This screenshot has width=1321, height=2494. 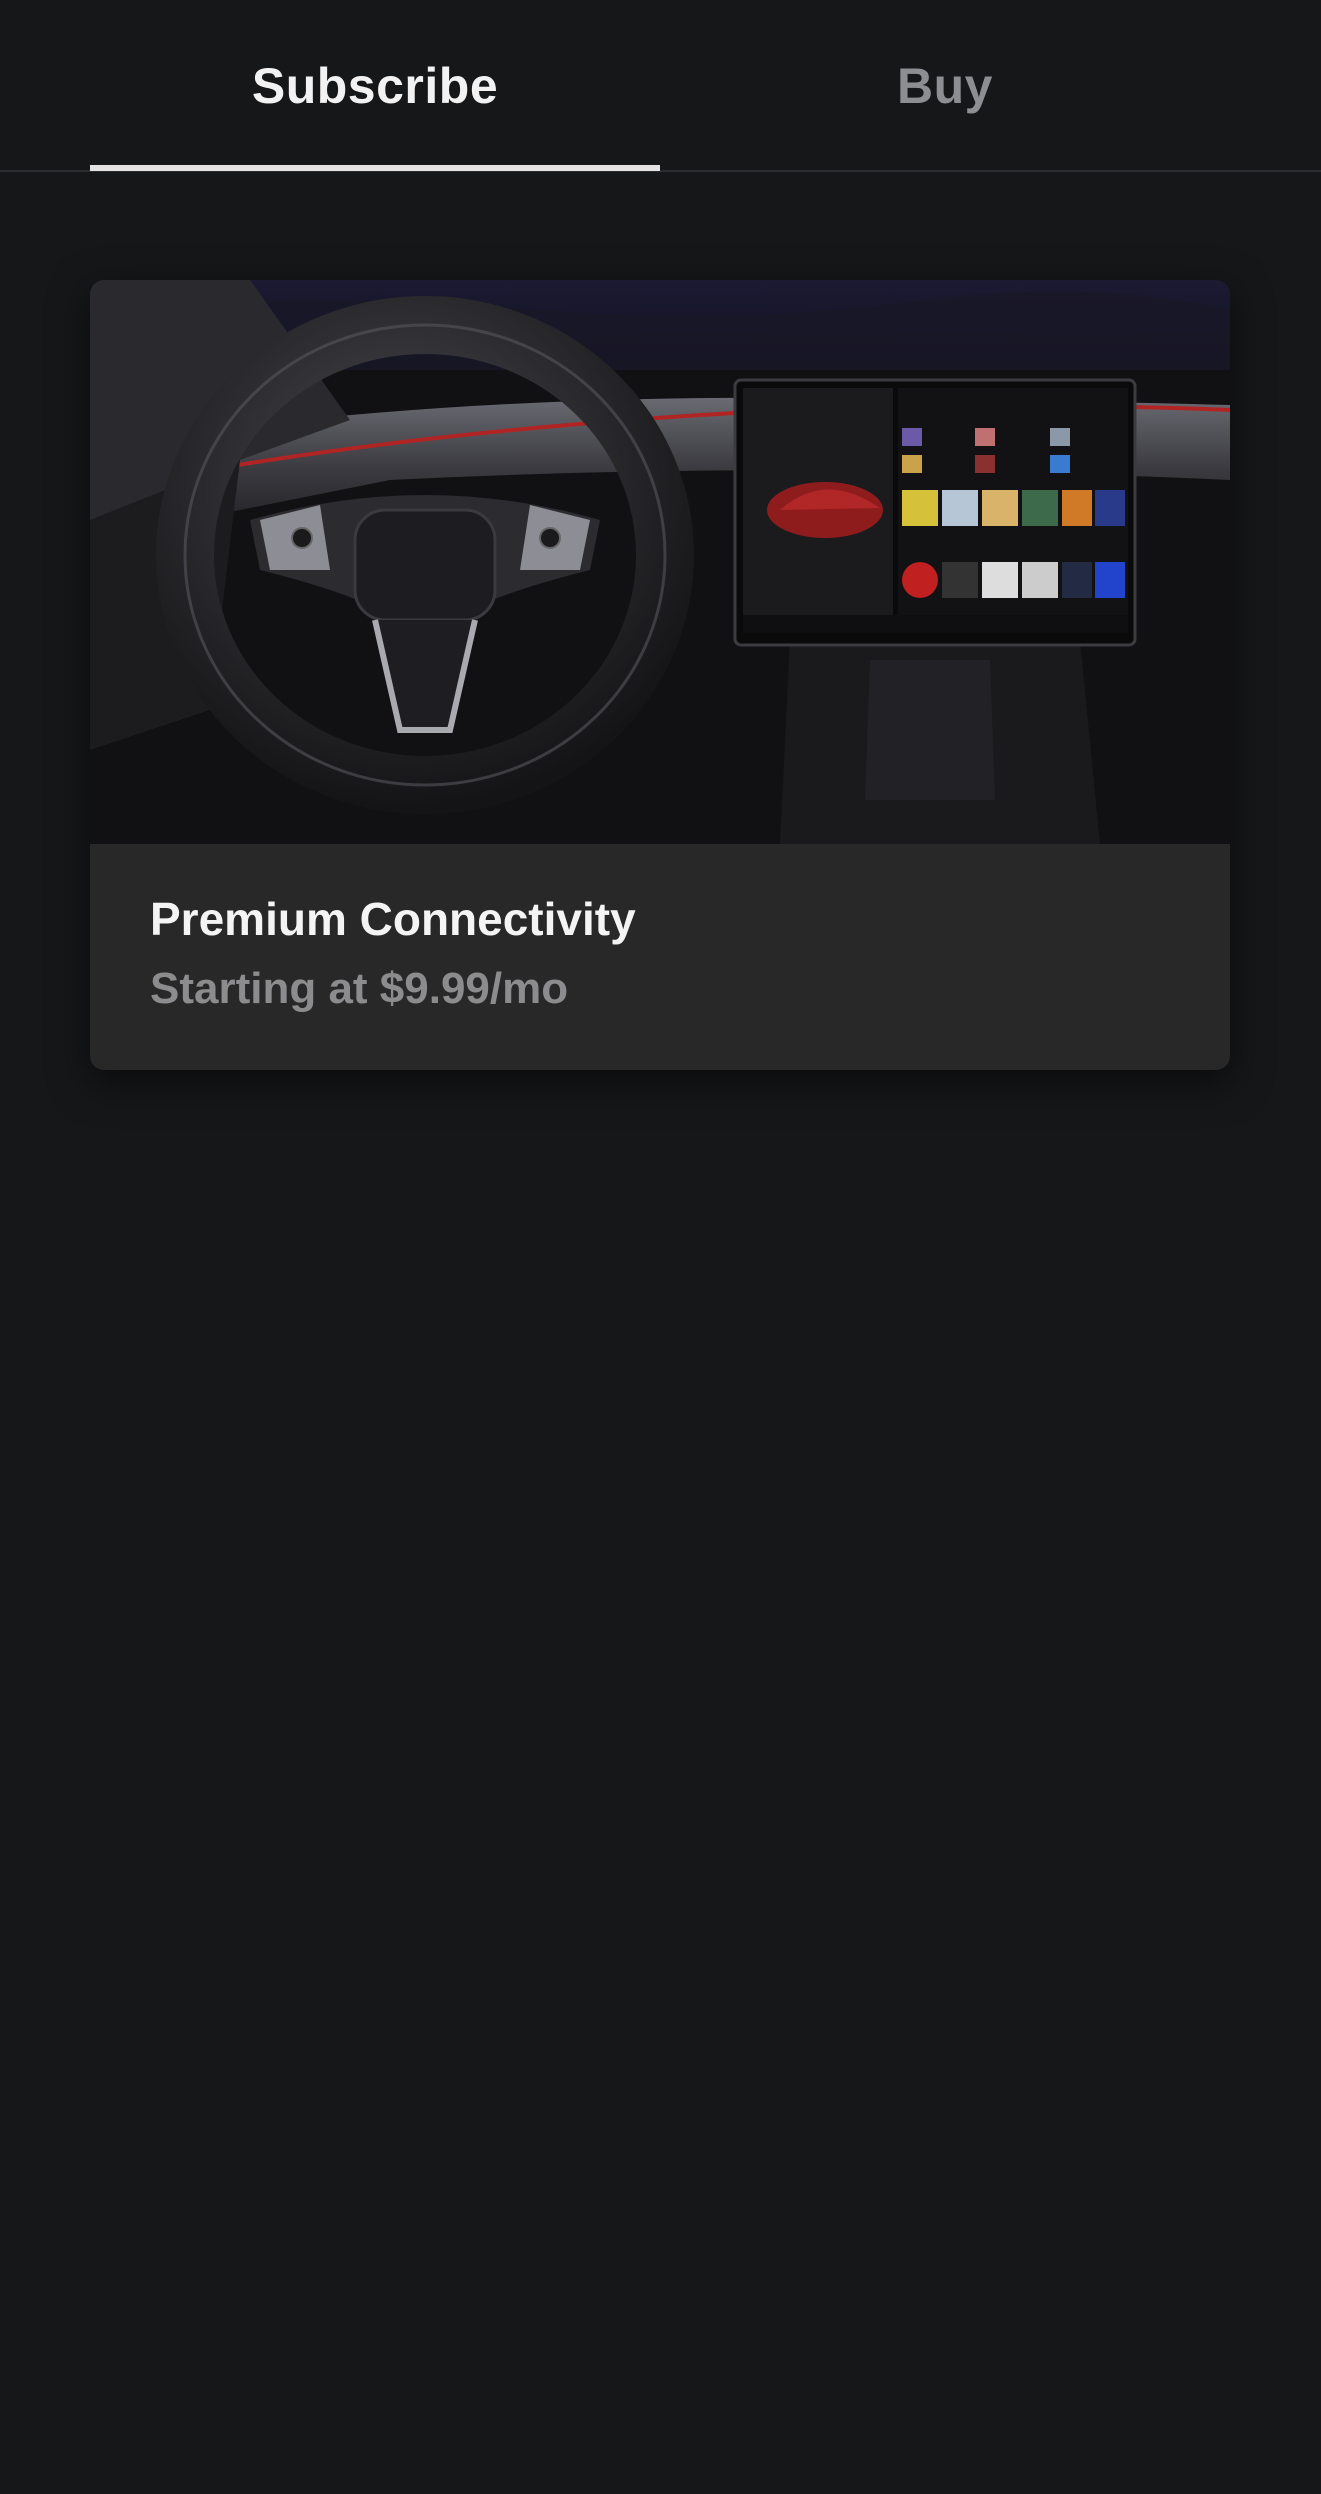 What do you see at coordinates (359, 988) in the screenshot?
I see `card-price-subtitle: Starting at $9.99/mo` at bounding box center [359, 988].